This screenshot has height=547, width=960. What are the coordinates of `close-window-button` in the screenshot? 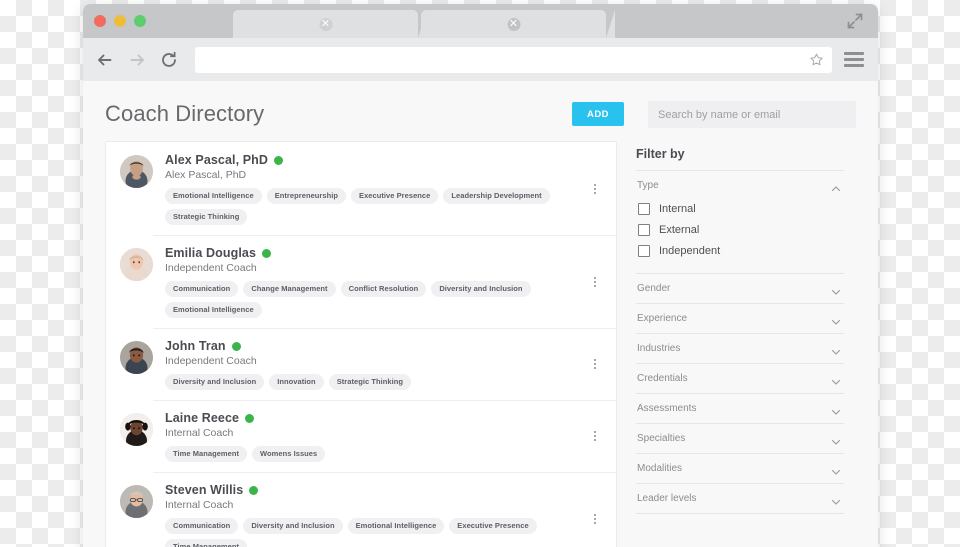 It's located at (100, 21).